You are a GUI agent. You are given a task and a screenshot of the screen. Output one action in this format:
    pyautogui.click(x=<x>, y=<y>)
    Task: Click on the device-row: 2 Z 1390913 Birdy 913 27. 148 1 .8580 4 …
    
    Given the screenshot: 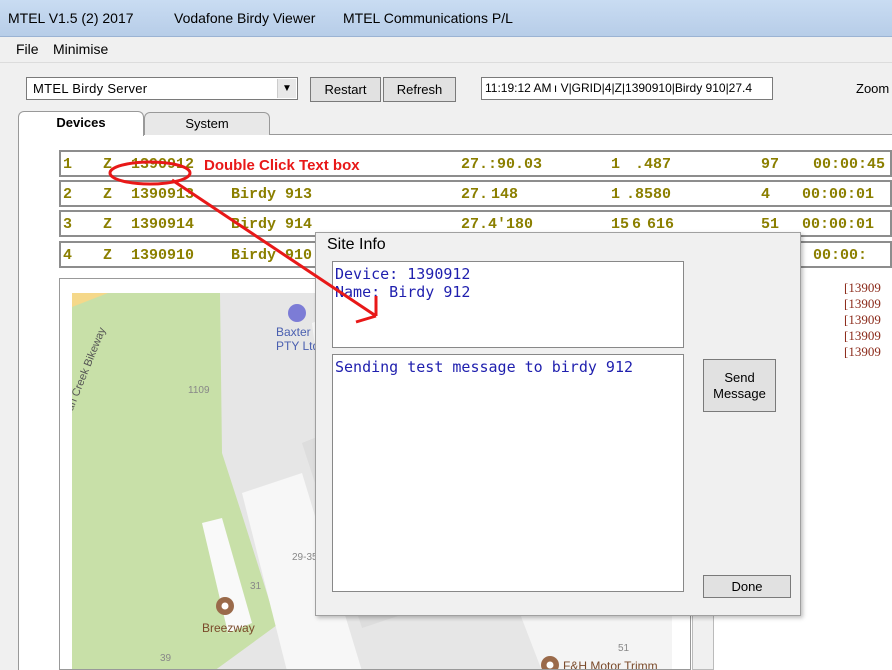 What is the action you would take?
    pyautogui.click(x=475, y=193)
    